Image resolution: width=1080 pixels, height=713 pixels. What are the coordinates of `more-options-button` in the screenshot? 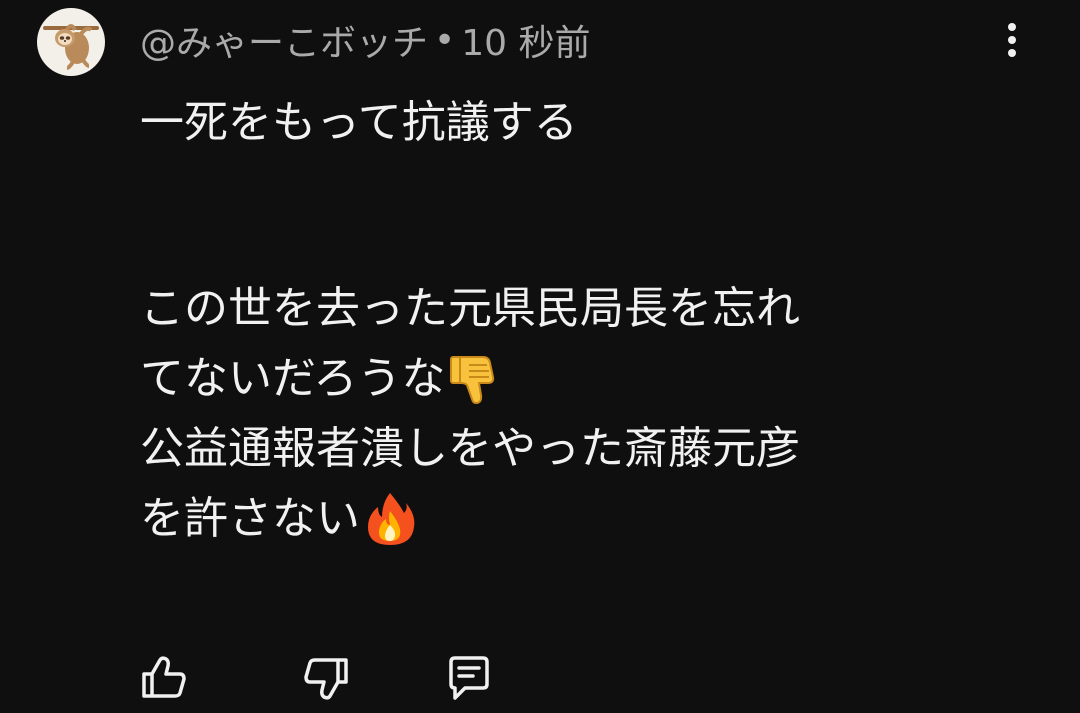 It's located at (1012, 40).